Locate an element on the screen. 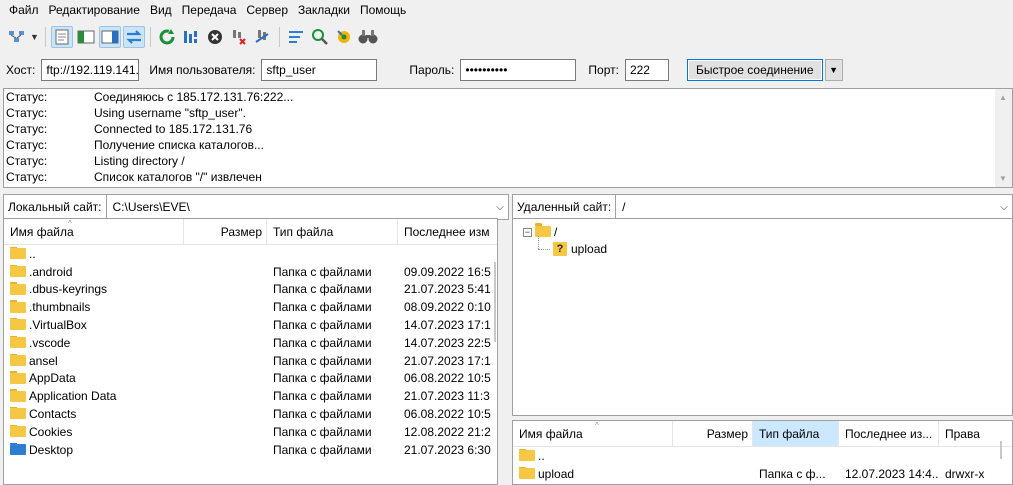 This screenshot has height=485, width=1013. reconnect-icon is located at coordinates (263, 37).